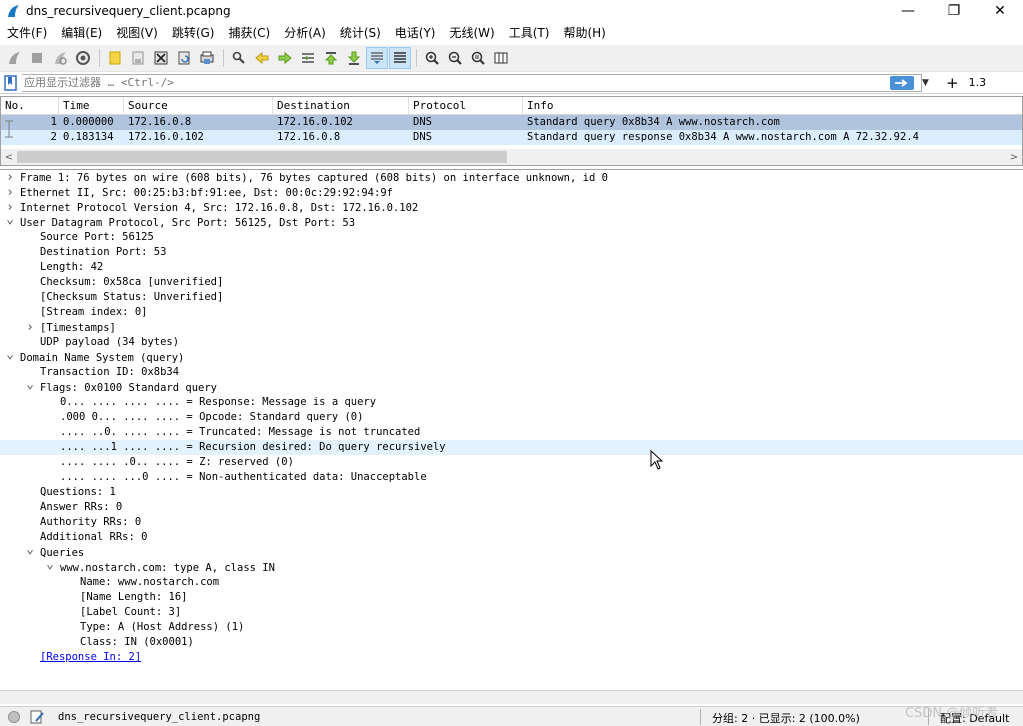 Image resolution: width=1023 pixels, height=726 pixels. What do you see at coordinates (511, 597) in the screenshot?
I see `detail-row: [Name Length: 16]` at bounding box center [511, 597].